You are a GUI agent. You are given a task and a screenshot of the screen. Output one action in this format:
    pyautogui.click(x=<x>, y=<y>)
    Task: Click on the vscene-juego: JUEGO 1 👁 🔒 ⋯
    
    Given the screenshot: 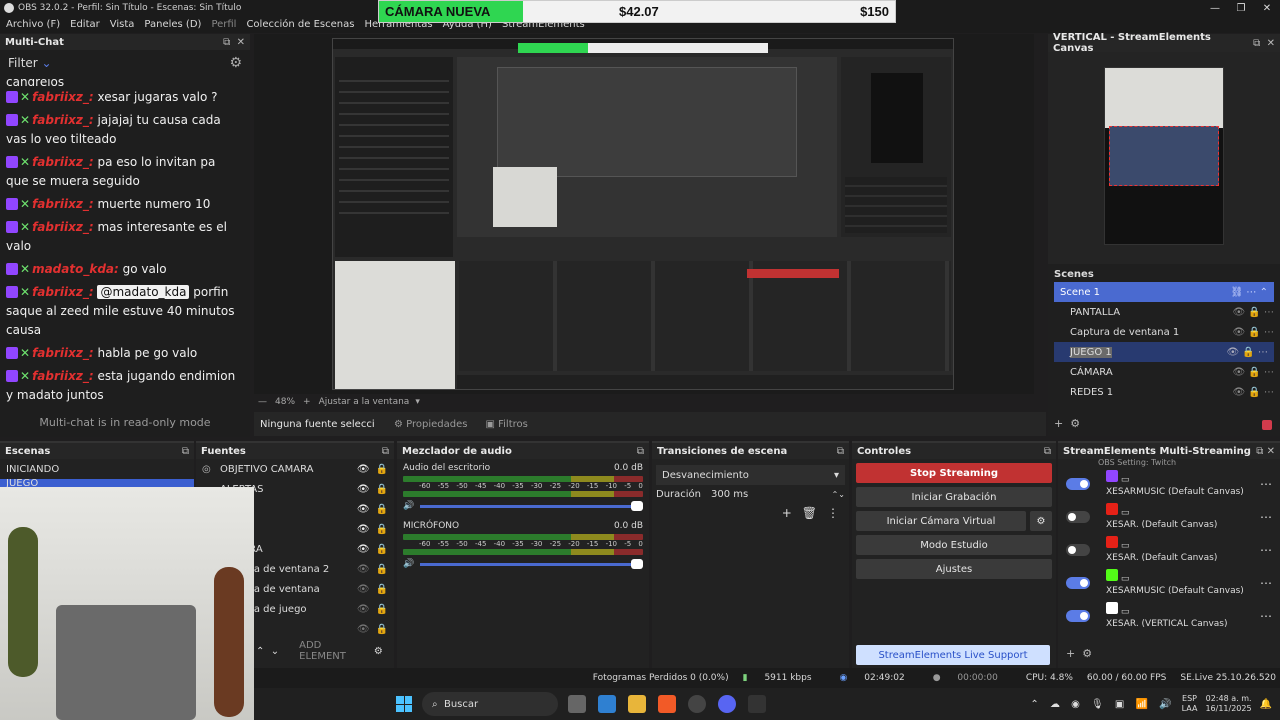 What is the action you would take?
    pyautogui.click(x=1164, y=352)
    